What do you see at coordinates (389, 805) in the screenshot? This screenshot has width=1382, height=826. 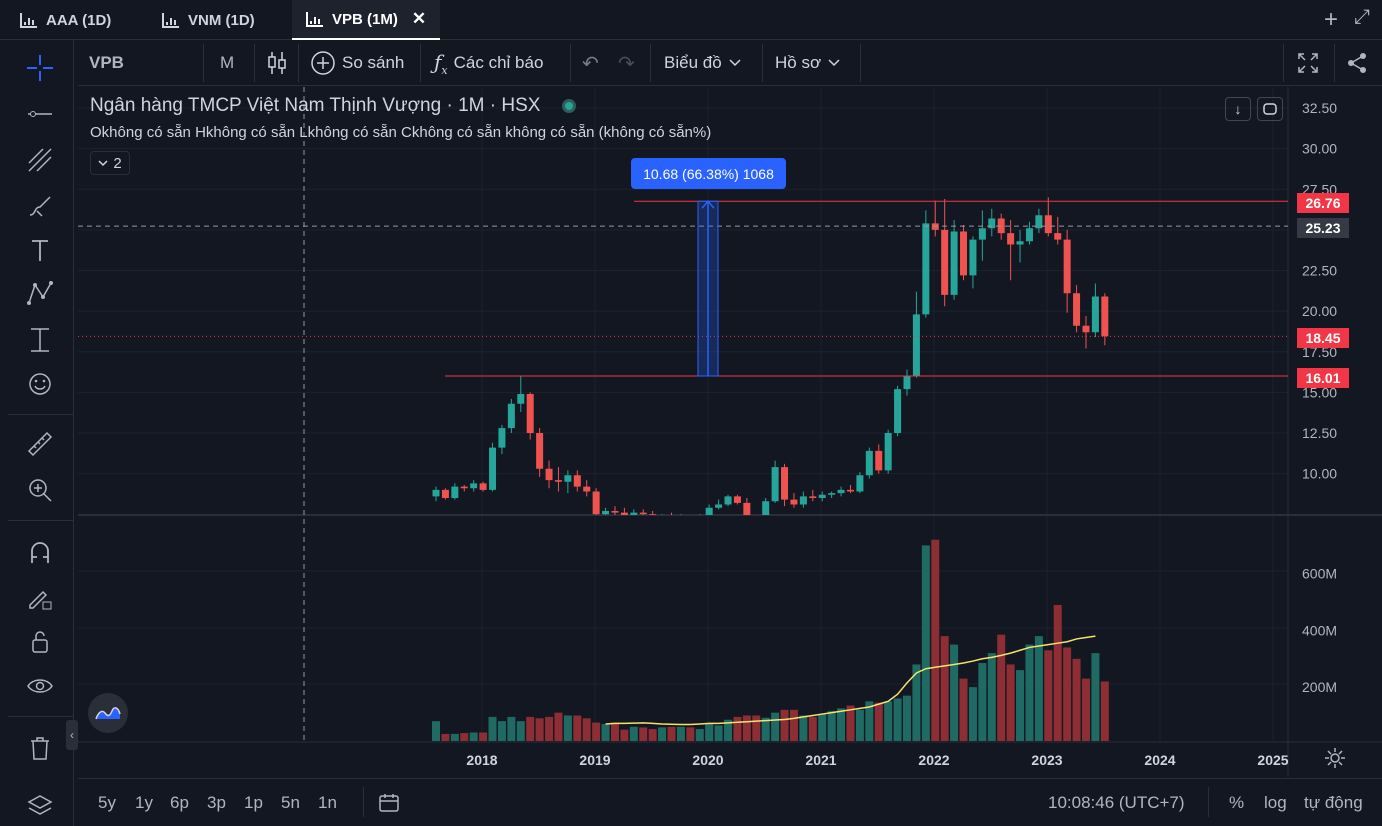 I see `date-range-icon` at bounding box center [389, 805].